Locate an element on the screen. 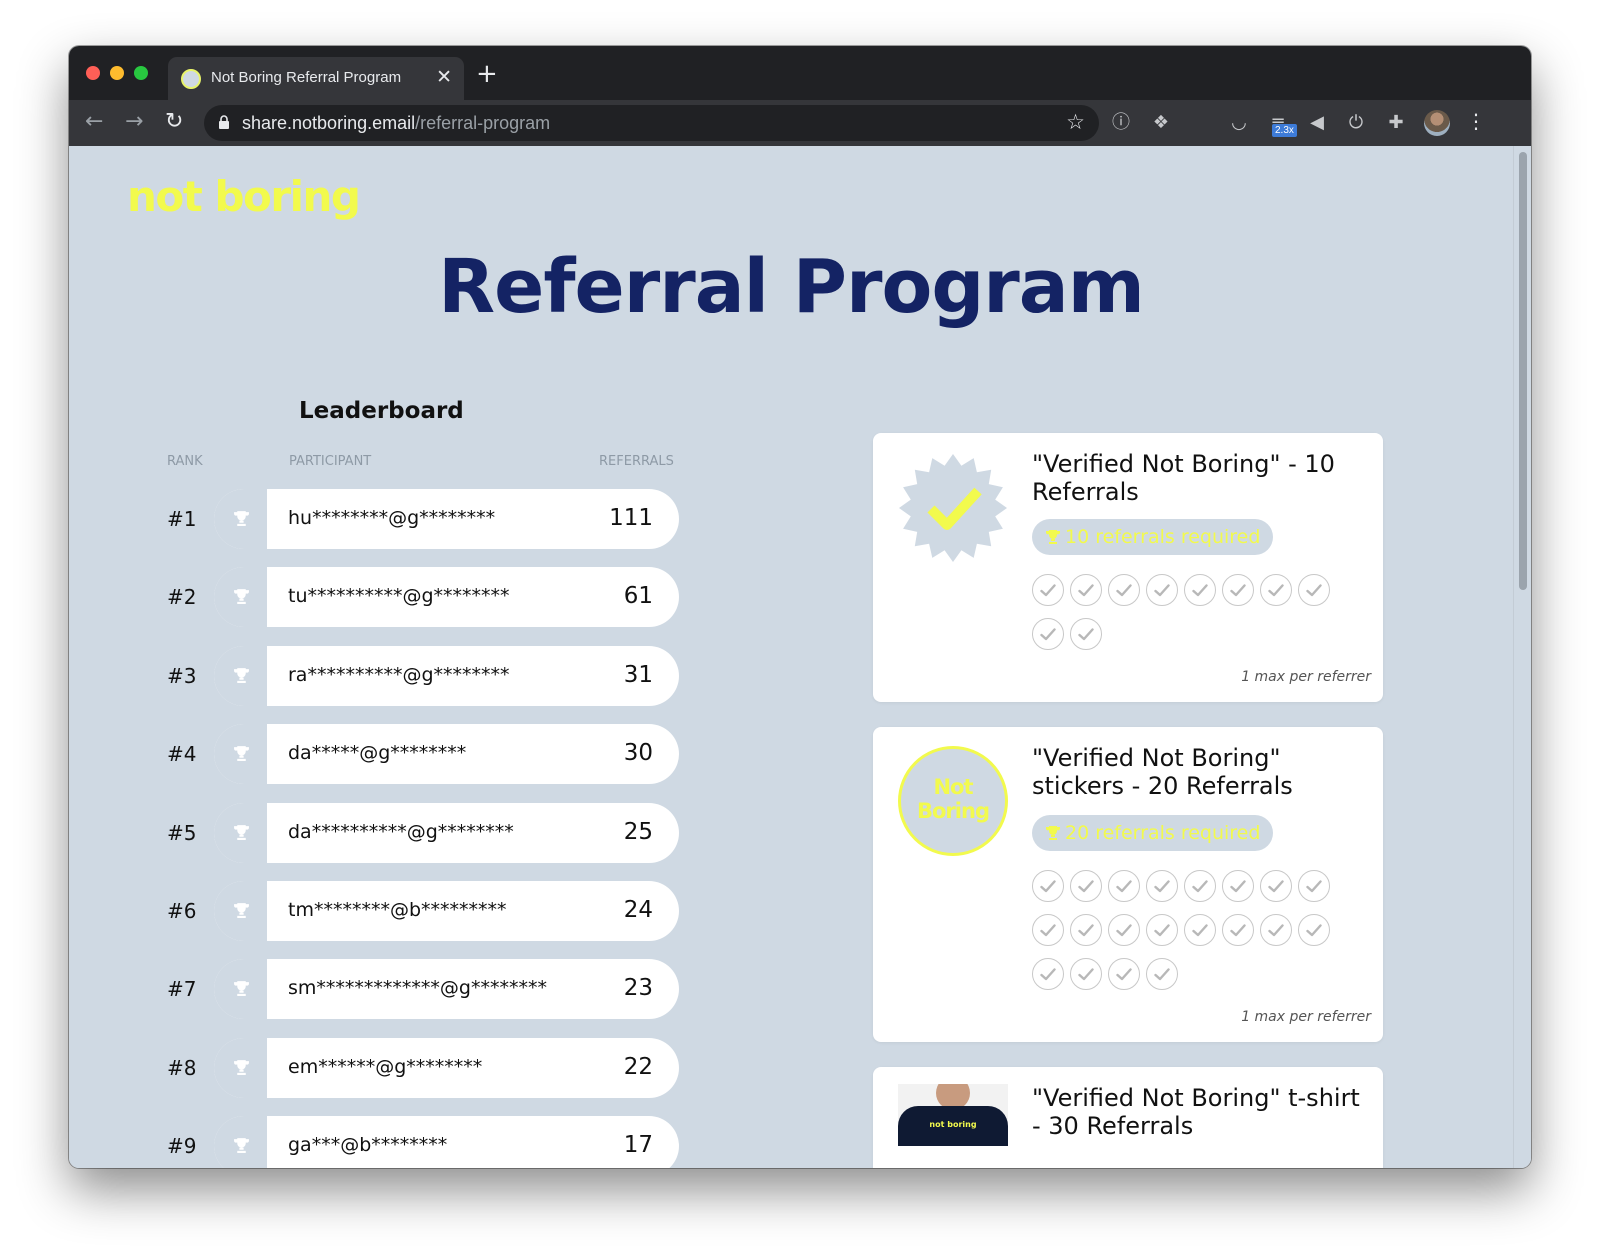 This screenshot has width=1600, height=1259. rank-label: #3 is located at coordinates (182, 675).